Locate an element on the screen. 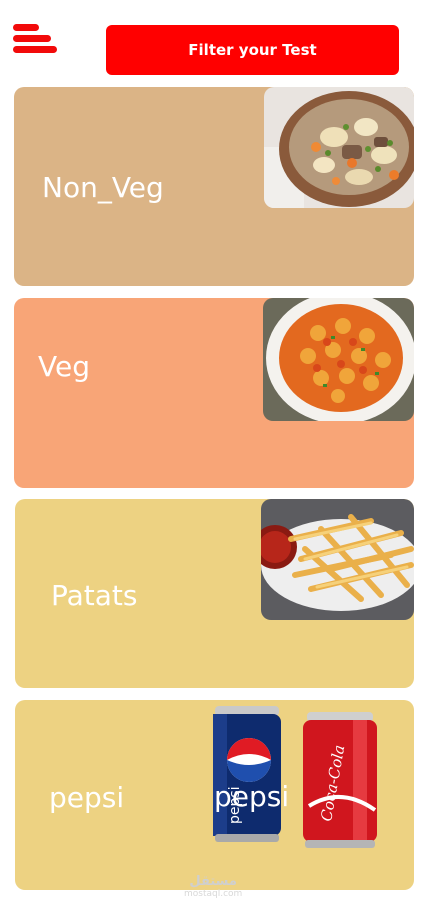 The width and height of the screenshot is (428, 920). hamburger-menu-icon is located at coordinates (36, 40).